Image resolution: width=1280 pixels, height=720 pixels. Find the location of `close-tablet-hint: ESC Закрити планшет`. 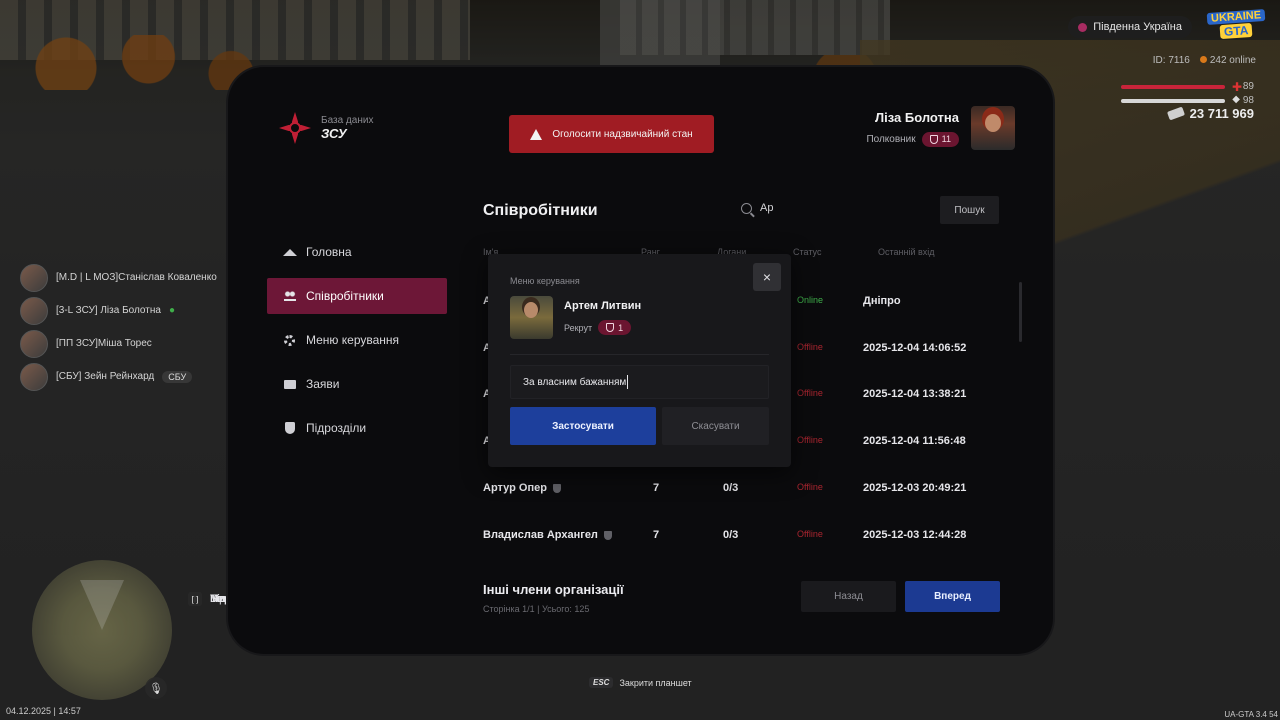

close-tablet-hint: ESC Закрити планшет is located at coordinates (640, 682).